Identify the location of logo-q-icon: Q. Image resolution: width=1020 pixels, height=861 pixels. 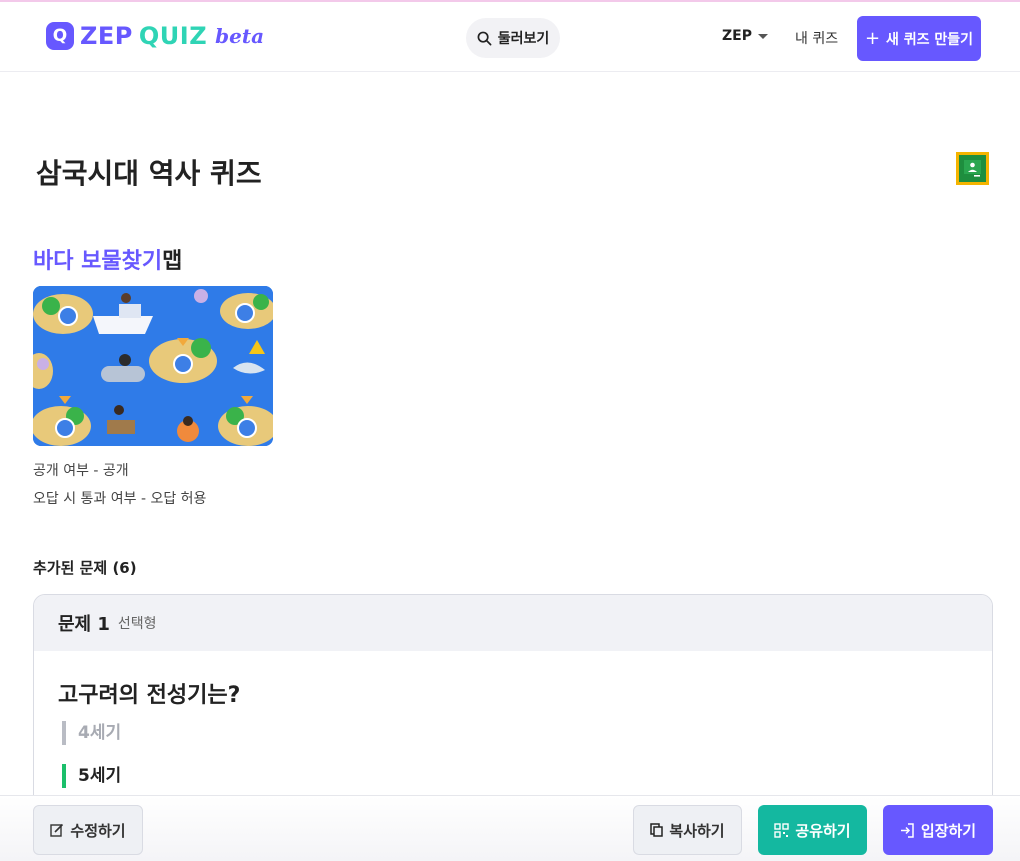
(60, 36).